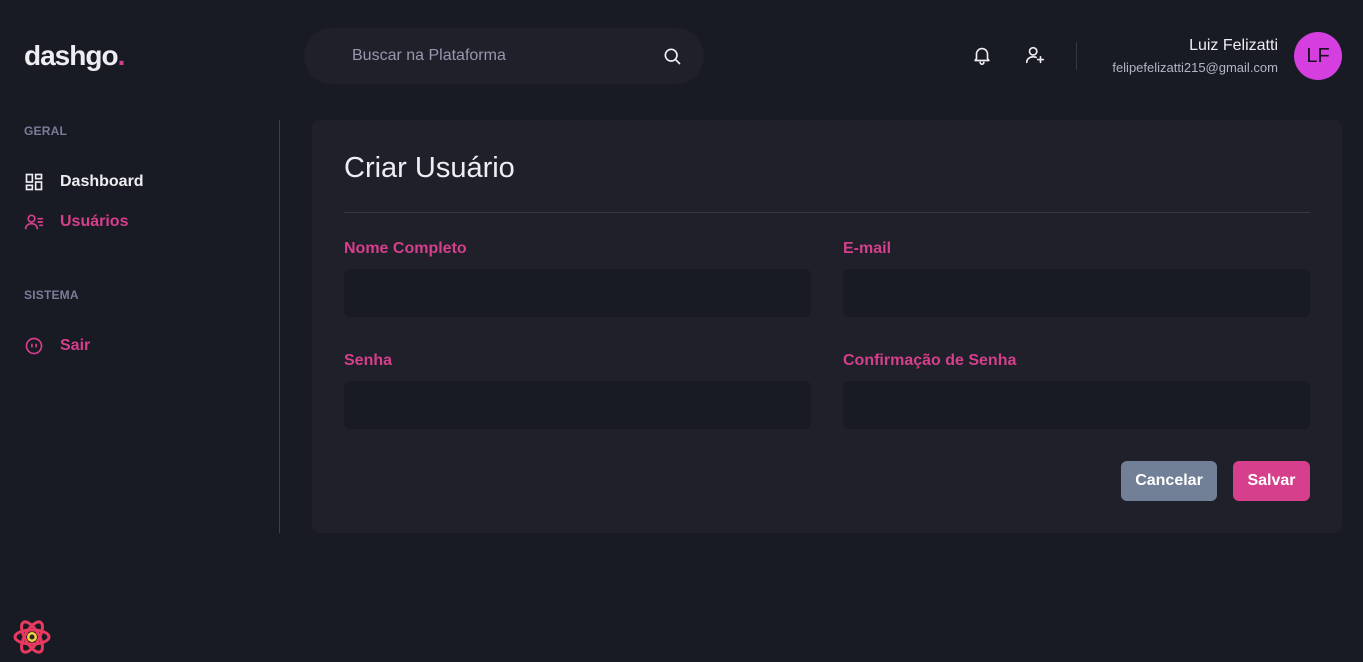 This screenshot has width=1363, height=662. I want to click on sidebar-item-label: Usuários, so click(94, 221).